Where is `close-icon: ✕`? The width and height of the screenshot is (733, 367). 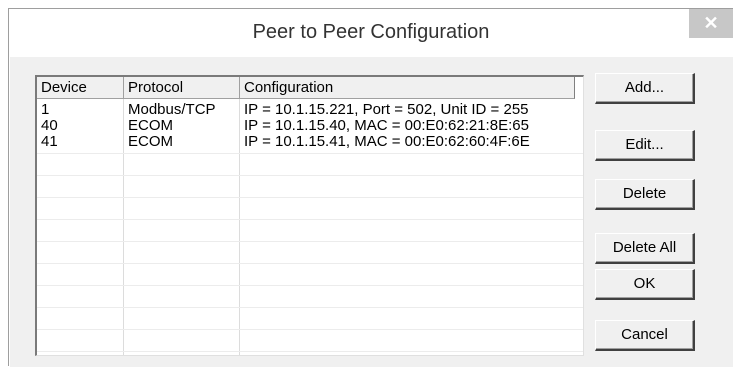
close-icon: ✕ is located at coordinates (711, 23).